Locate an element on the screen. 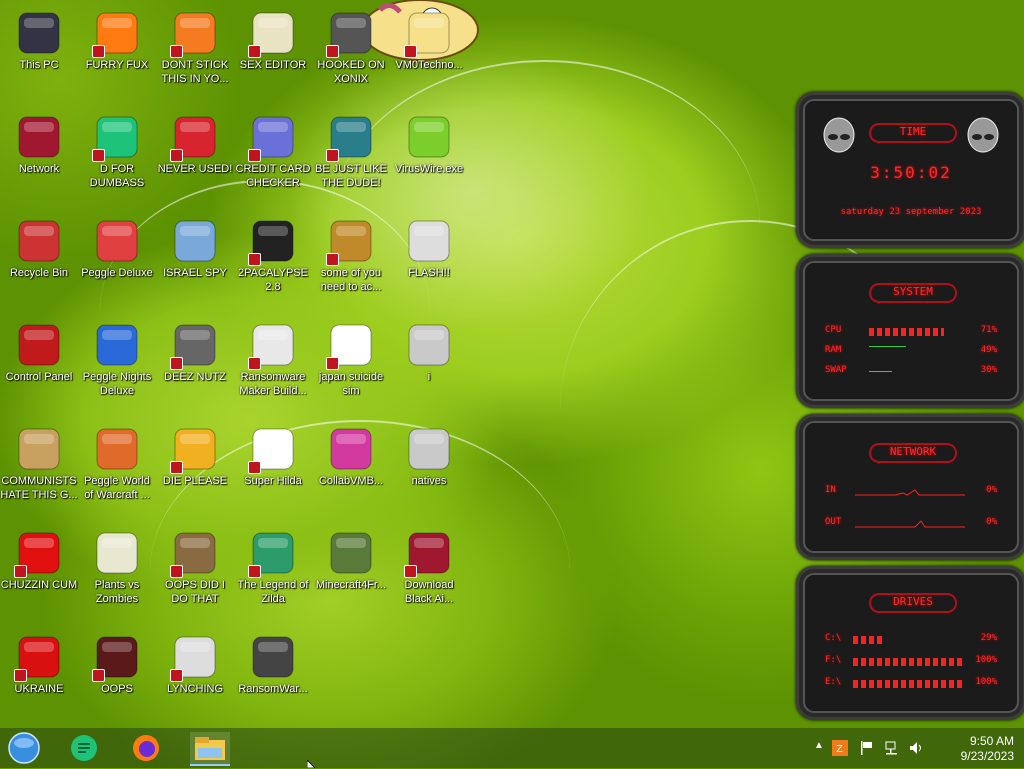 This screenshot has width=1024, height=769. drive-value: 100% is located at coordinates (986, 682).